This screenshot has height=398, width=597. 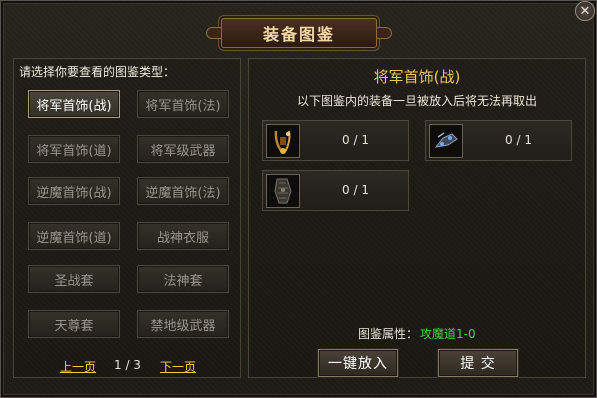 What do you see at coordinates (97, 72) in the screenshot?
I see `category-prompt: 请选择你要查看的图鉴类型：` at bounding box center [97, 72].